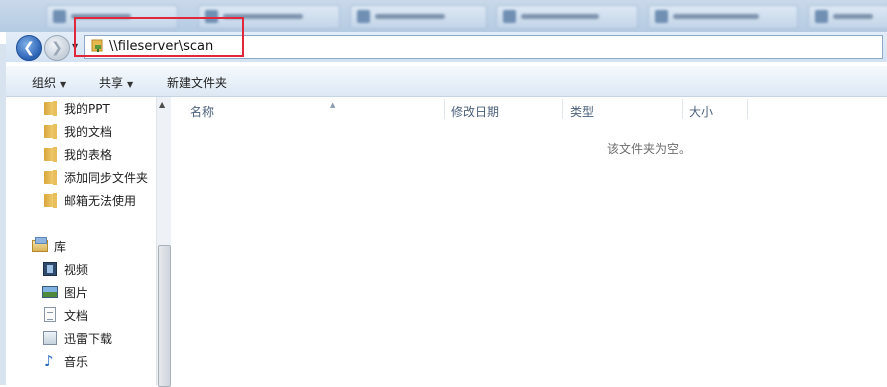 This screenshot has height=387, width=887. I want to click on forward-button: ❯, so click(57, 48).